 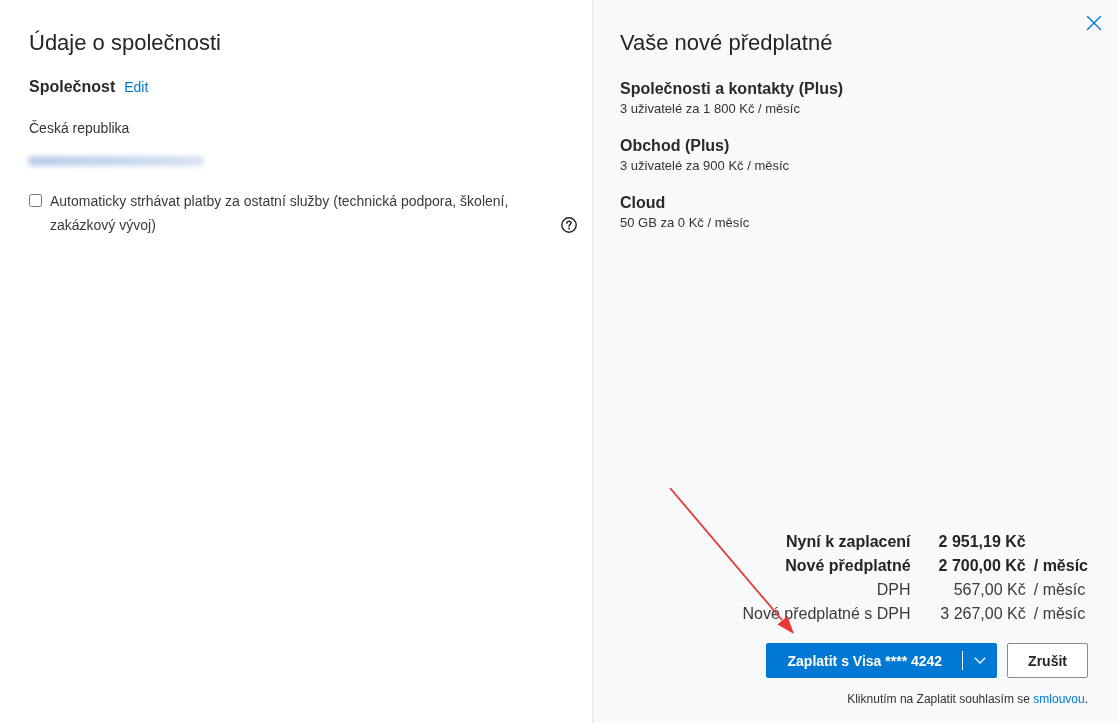 I want to click on panel-title: Vaše nové předplatné, so click(x=727, y=43).